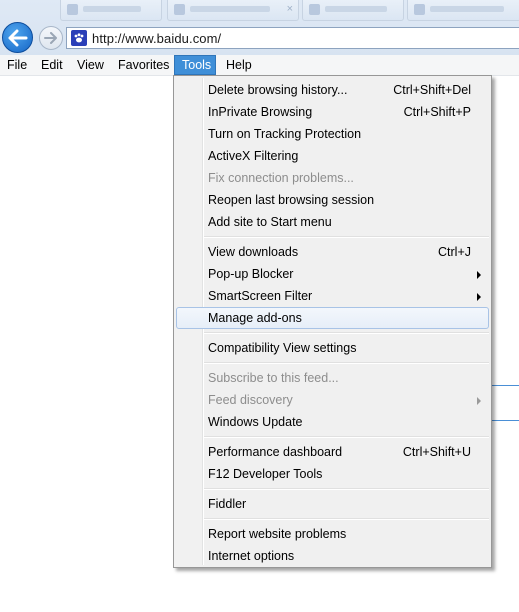 The width and height of the screenshot is (519, 612). I want to click on menu-edit: Edit, so click(52, 65).